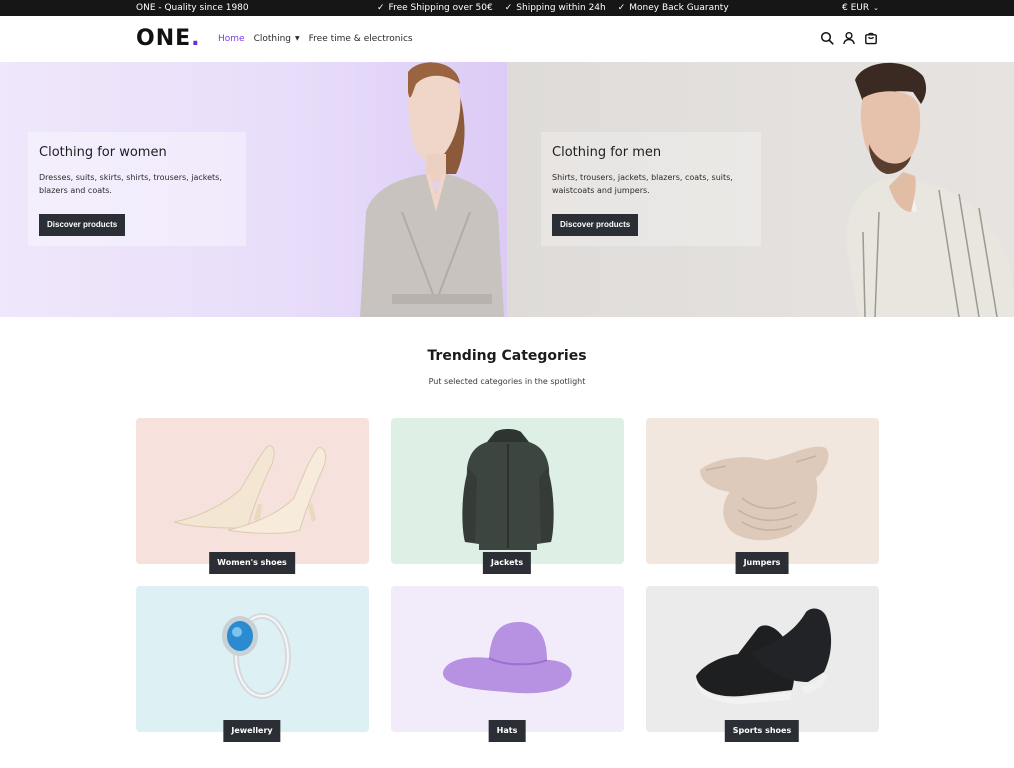 The height and width of the screenshot is (768, 1014). I want to click on nav-free-time-electronics: Free time & electronics, so click(361, 39).